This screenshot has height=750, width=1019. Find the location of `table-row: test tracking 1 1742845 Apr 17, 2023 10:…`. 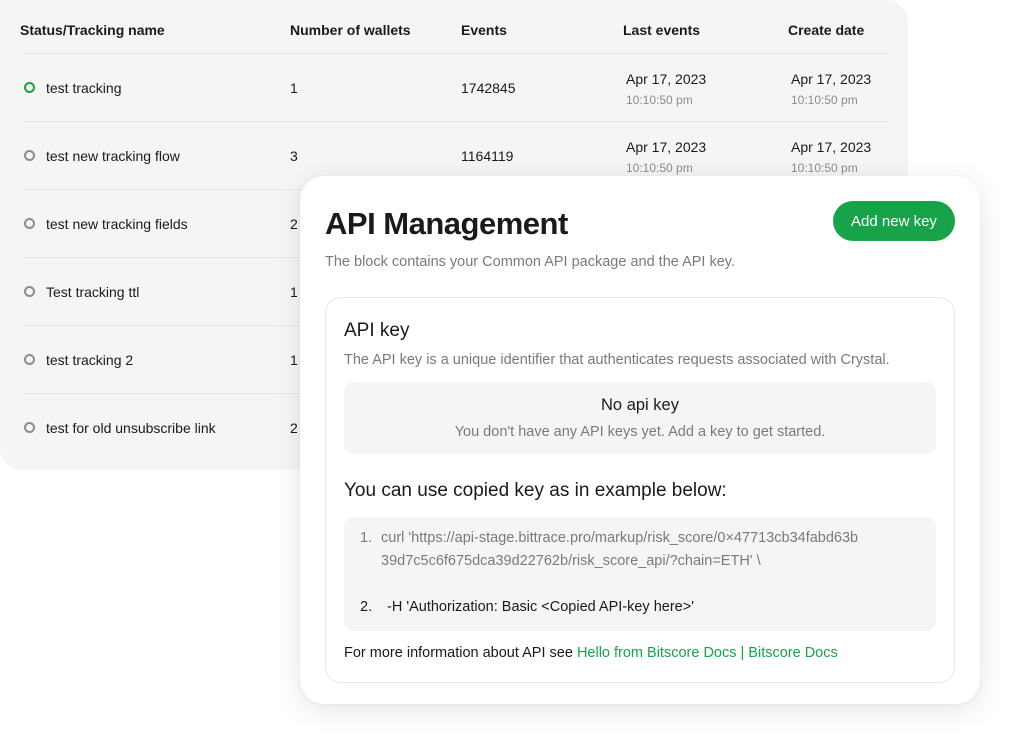

table-row: test tracking 1 1742845 Apr 17, 2023 10:… is located at coordinates (454, 88).